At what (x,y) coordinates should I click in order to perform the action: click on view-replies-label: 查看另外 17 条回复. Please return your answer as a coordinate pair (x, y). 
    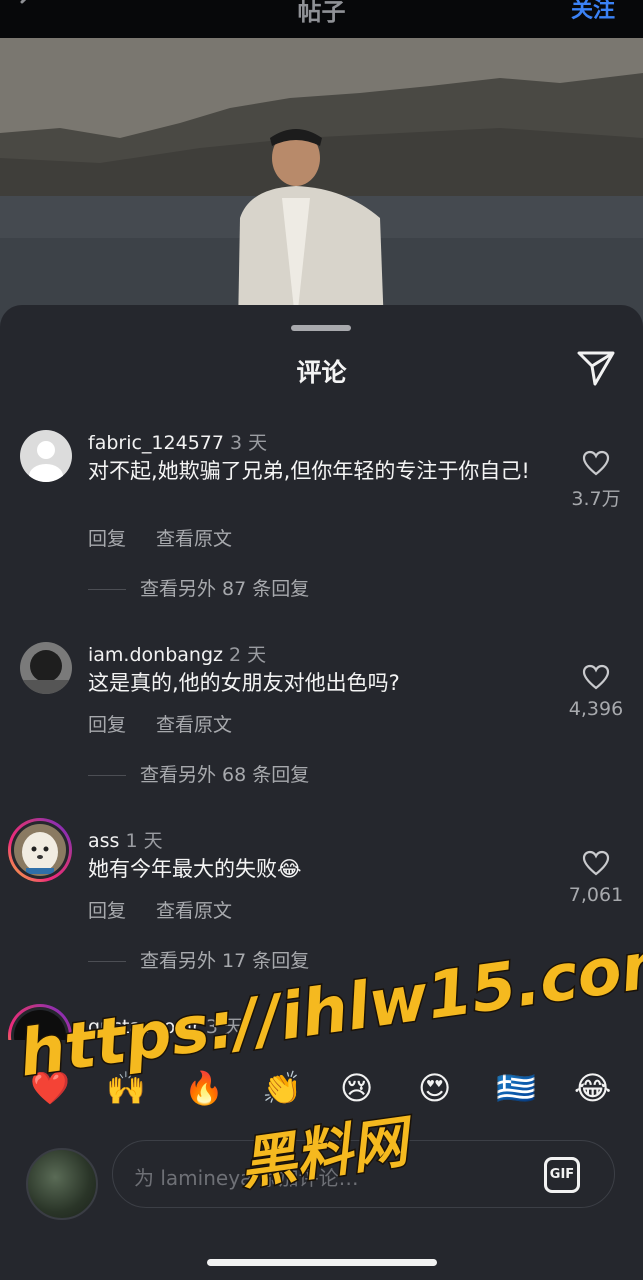
    Looking at the image, I should click on (225, 961).